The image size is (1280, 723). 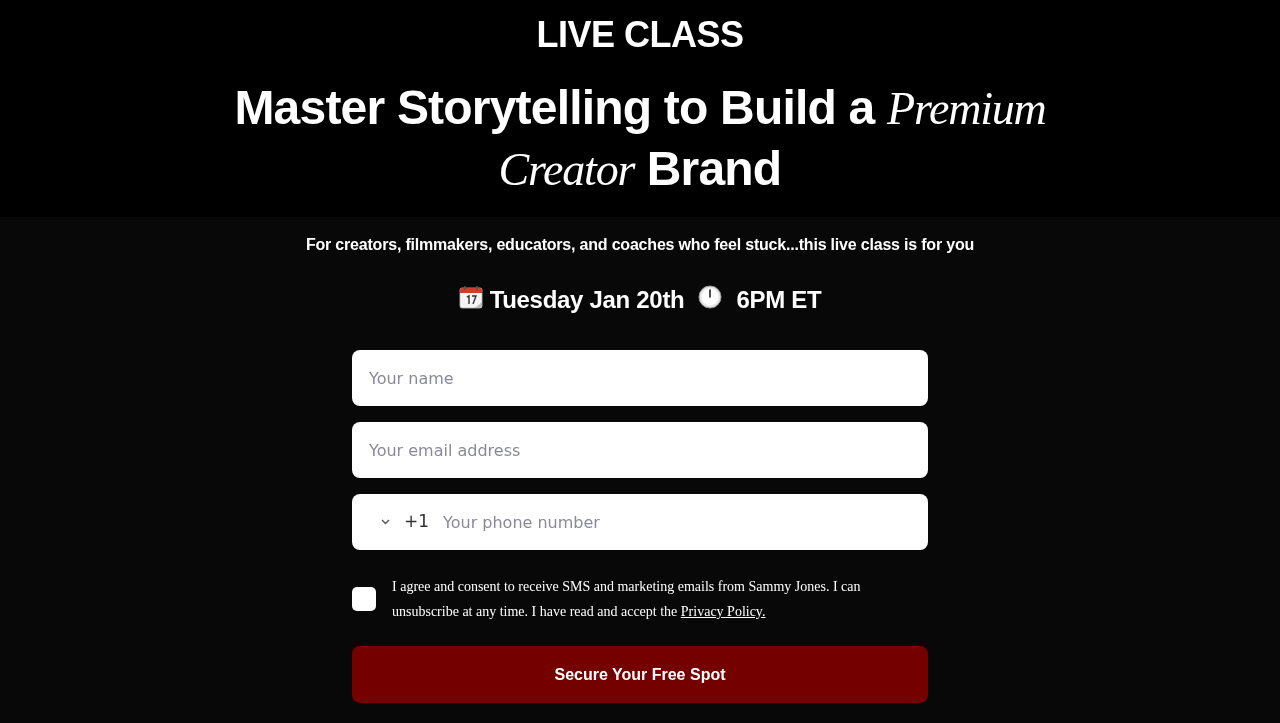 I want to click on text-input: Your email address, so click(x=640, y=450).